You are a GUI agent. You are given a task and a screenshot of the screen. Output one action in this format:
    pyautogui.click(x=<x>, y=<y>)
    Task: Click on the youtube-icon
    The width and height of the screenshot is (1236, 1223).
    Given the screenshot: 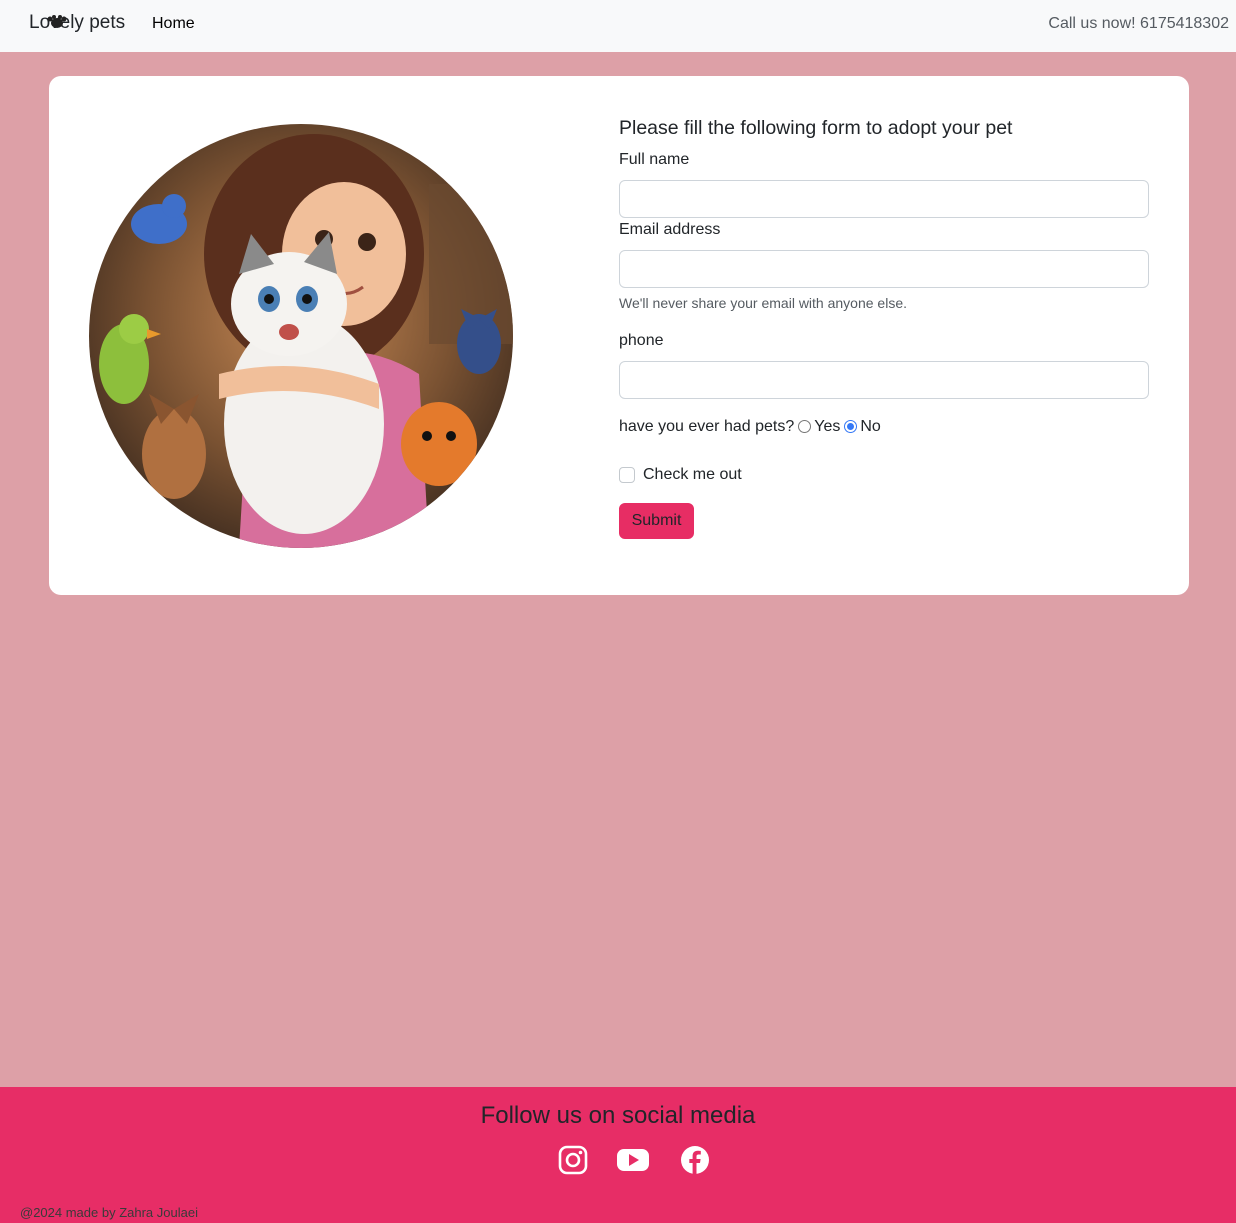 What is the action you would take?
    pyautogui.click(x=633, y=1160)
    